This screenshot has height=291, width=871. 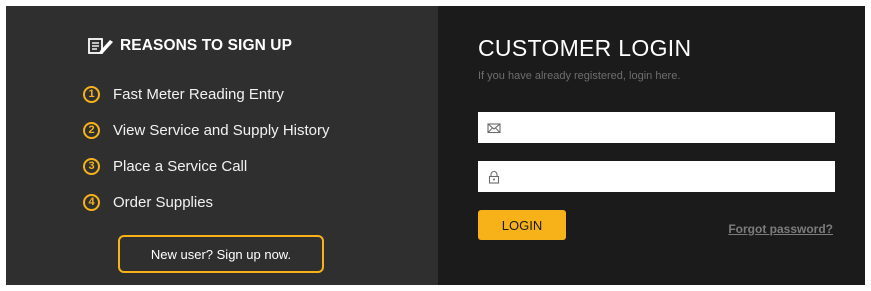 What do you see at coordinates (671, 127) in the screenshot?
I see `email-input` at bounding box center [671, 127].